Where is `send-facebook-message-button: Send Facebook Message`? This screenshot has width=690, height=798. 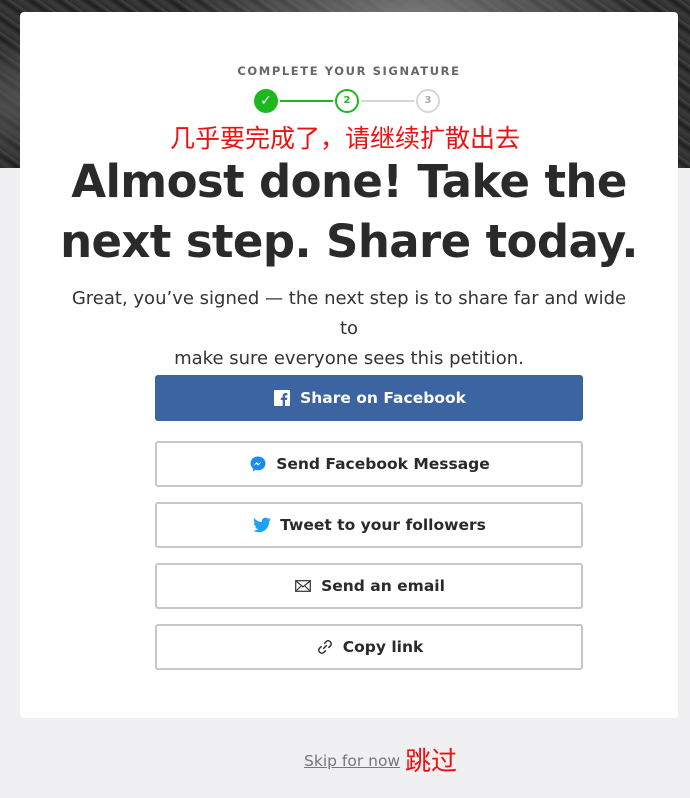 send-facebook-message-button: Send Facebook Message is located at coordinates (369, 464).